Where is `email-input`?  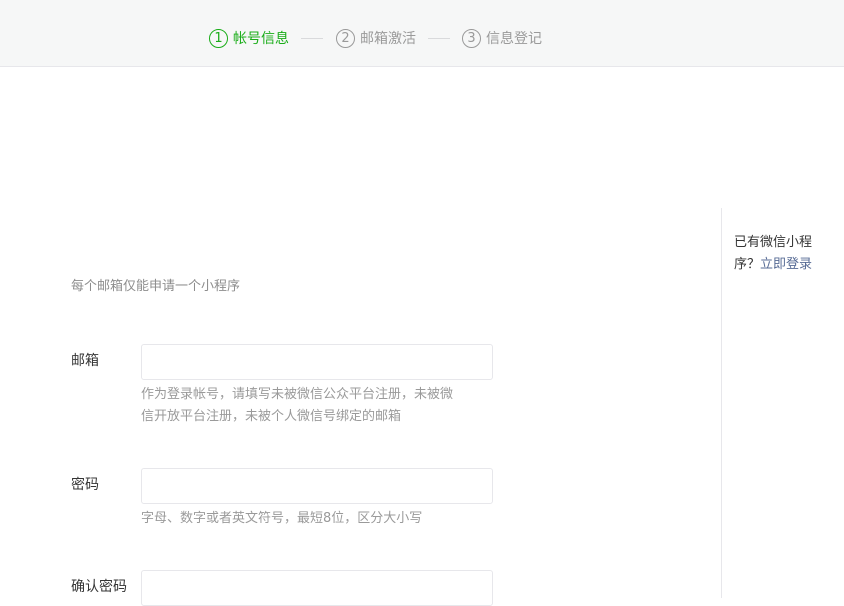 email-input is located at coordinates (317, 362).